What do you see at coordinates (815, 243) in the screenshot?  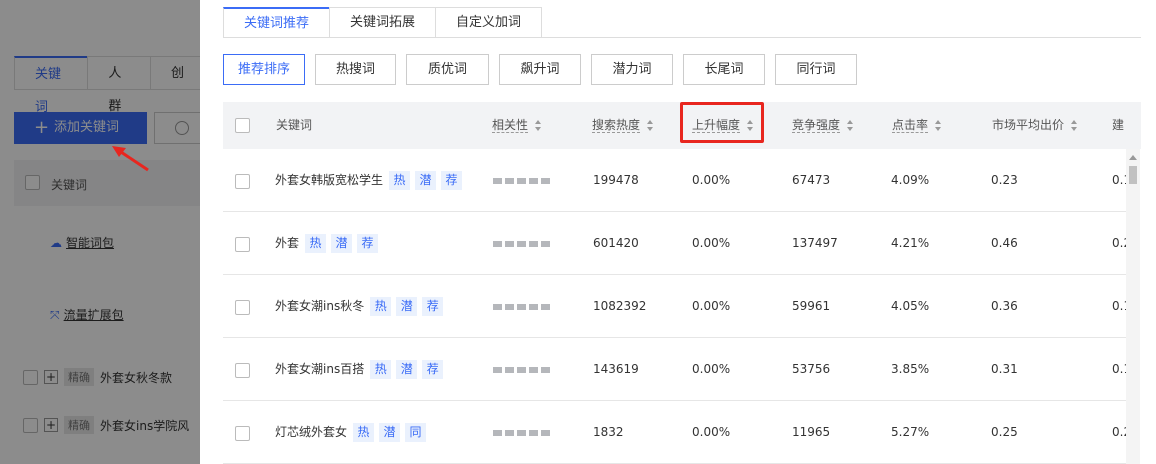 I see `competition-cell: 137497` at bounding box center [815, 243].